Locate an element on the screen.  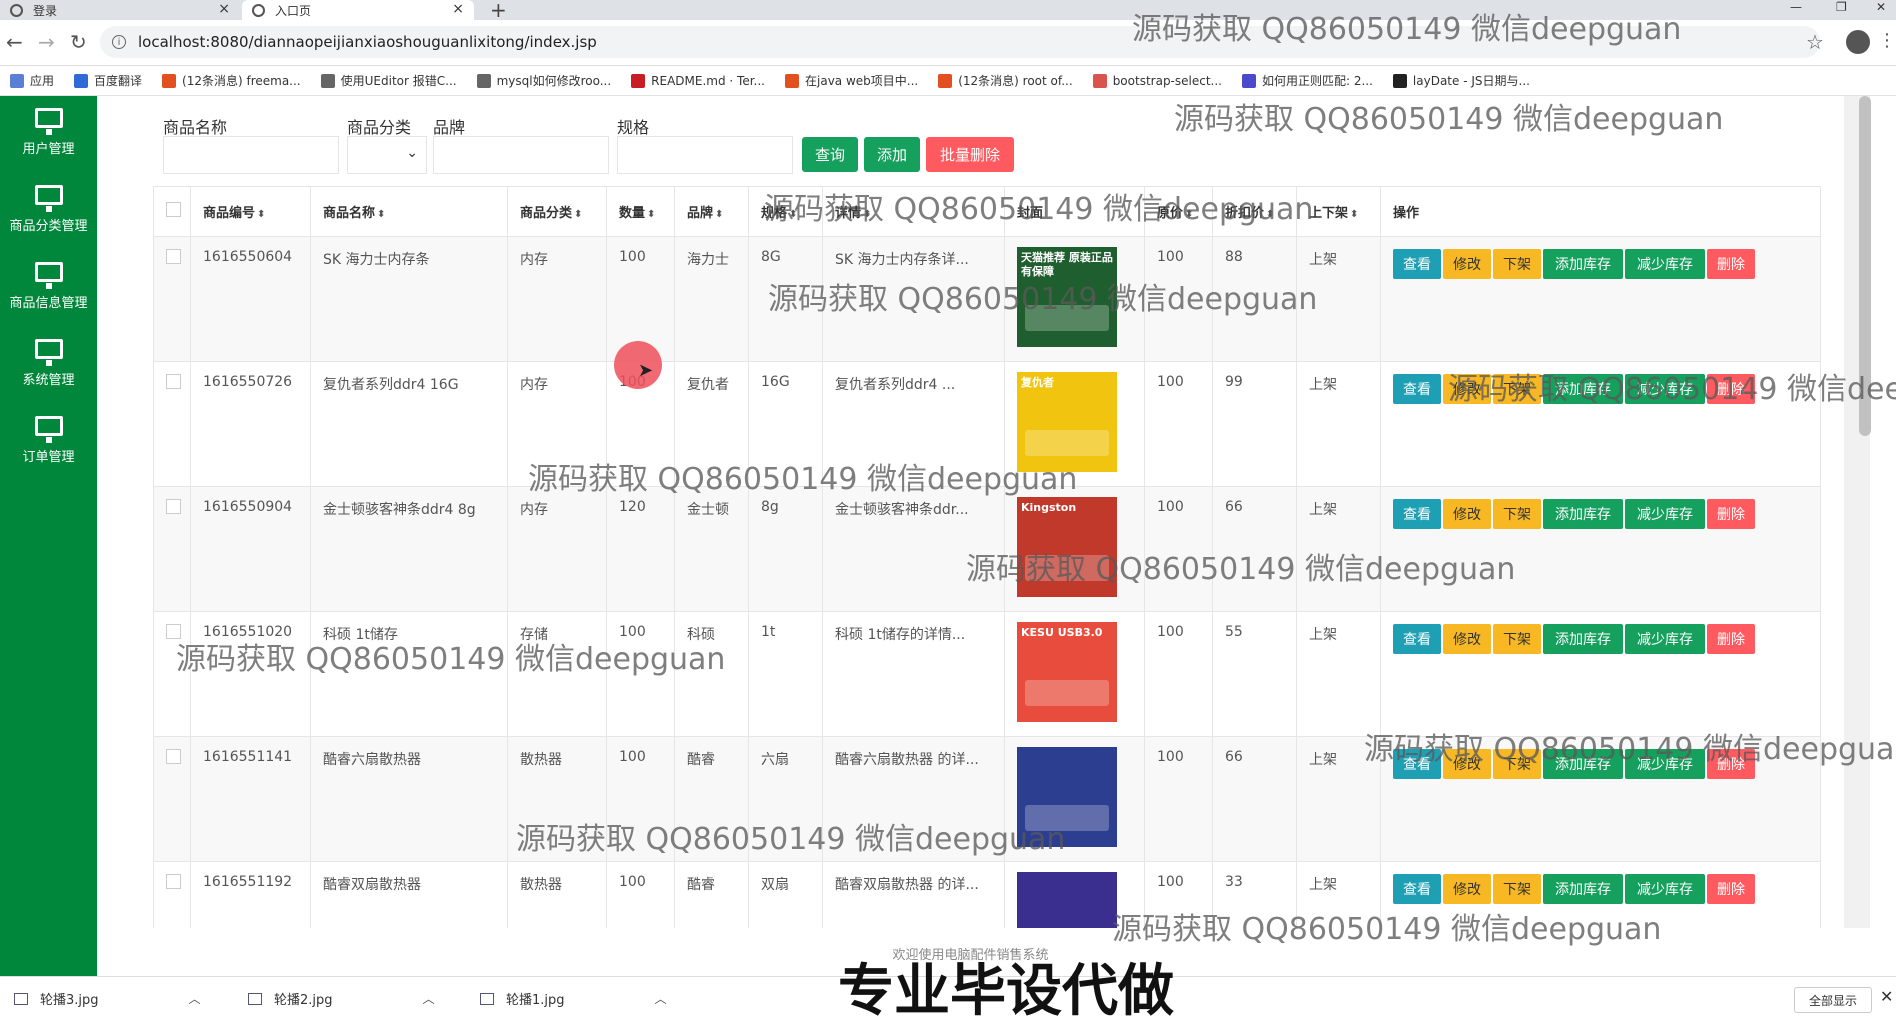
cover-image: 天猫推荐 原装正品有保障 is located at coordinates (1067, 297).